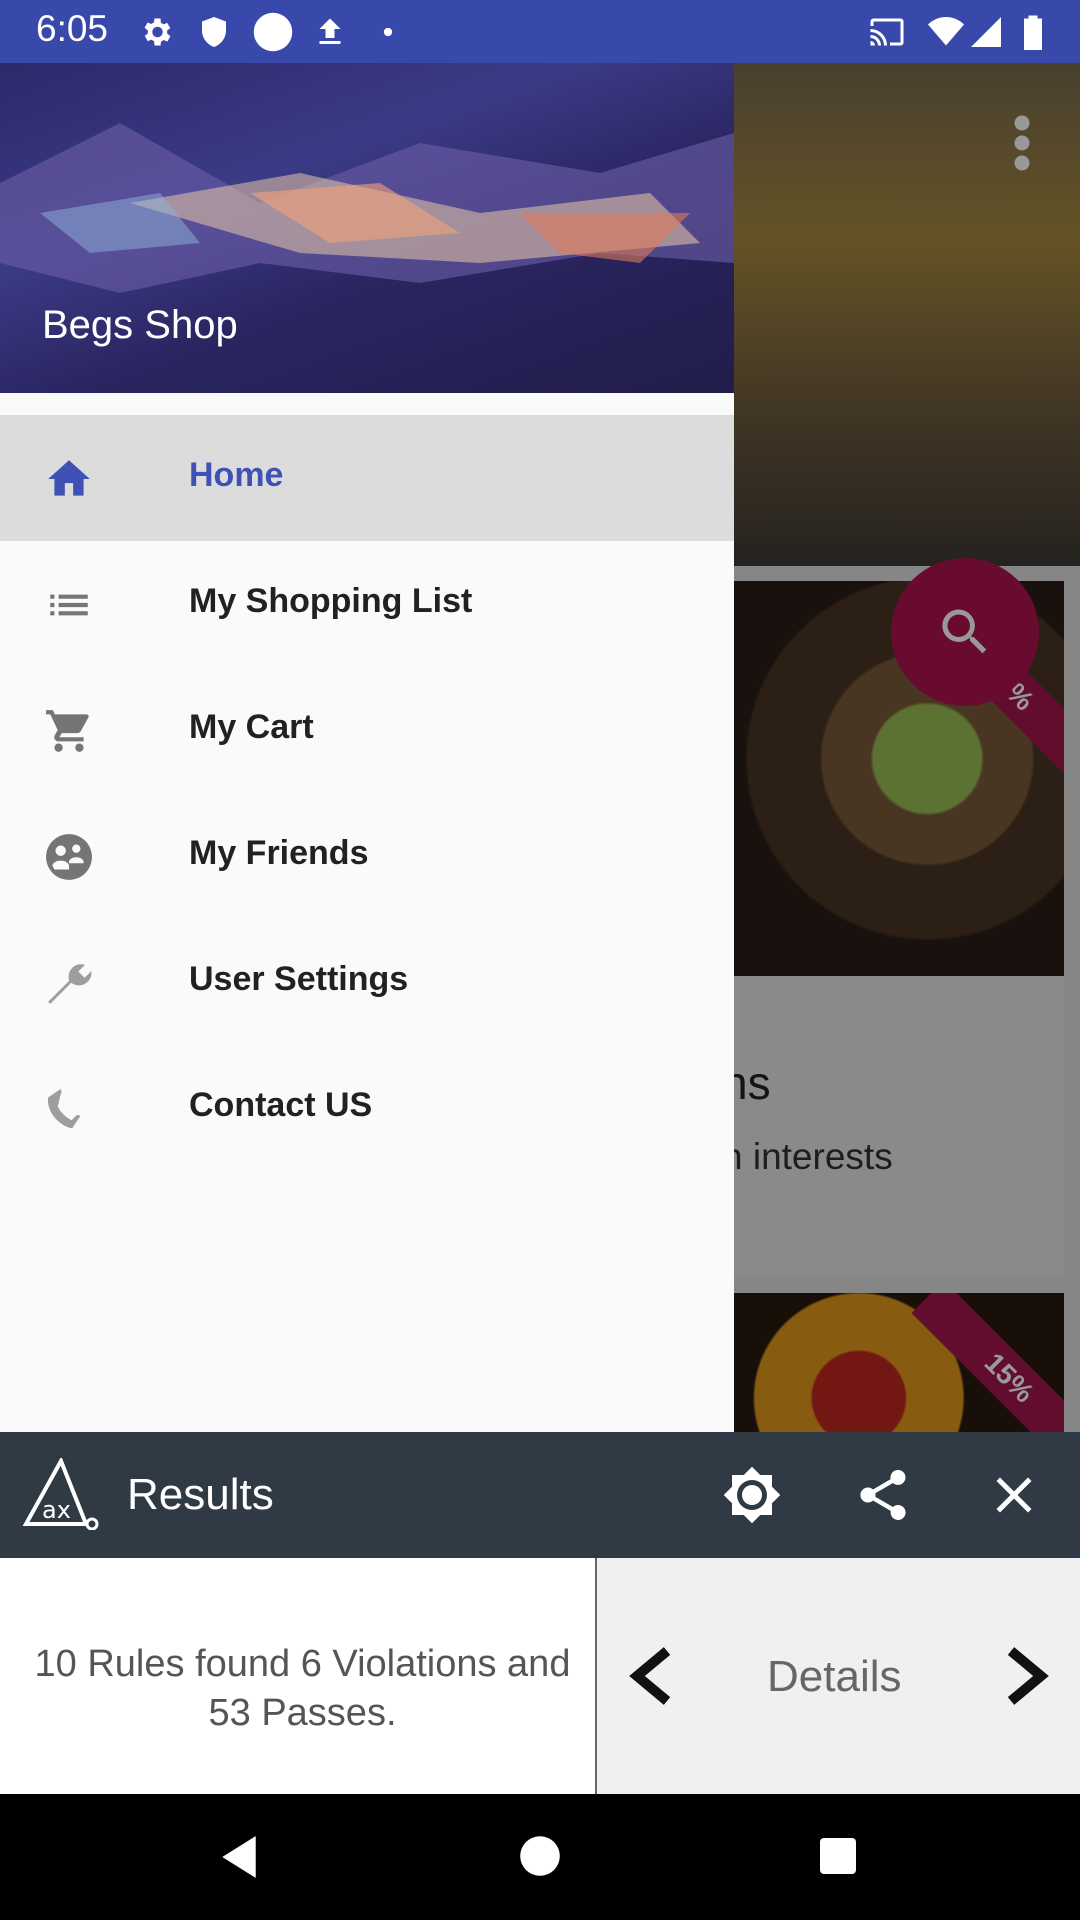 This screenshot has width=1080, height=1920. I want to click on close-icon, so click(1014, 1495).